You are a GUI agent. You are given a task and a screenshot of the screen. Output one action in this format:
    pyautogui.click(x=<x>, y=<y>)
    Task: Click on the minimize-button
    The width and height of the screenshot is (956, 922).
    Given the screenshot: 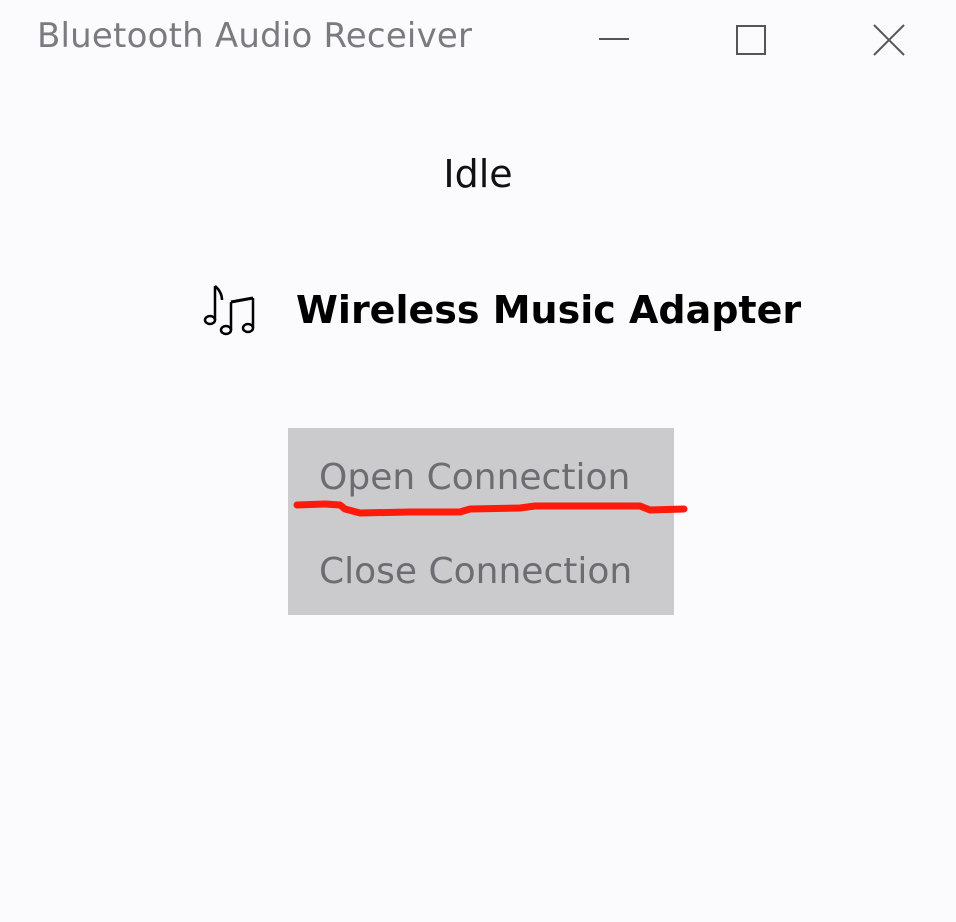 What is the action you would take?
    pyautogui.click(x=614, y=40)
    